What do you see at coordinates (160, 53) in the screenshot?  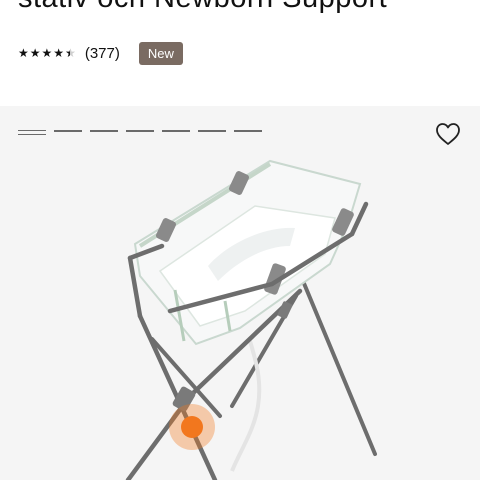 I see `new-badge: New` at bounding box center [160, 53].